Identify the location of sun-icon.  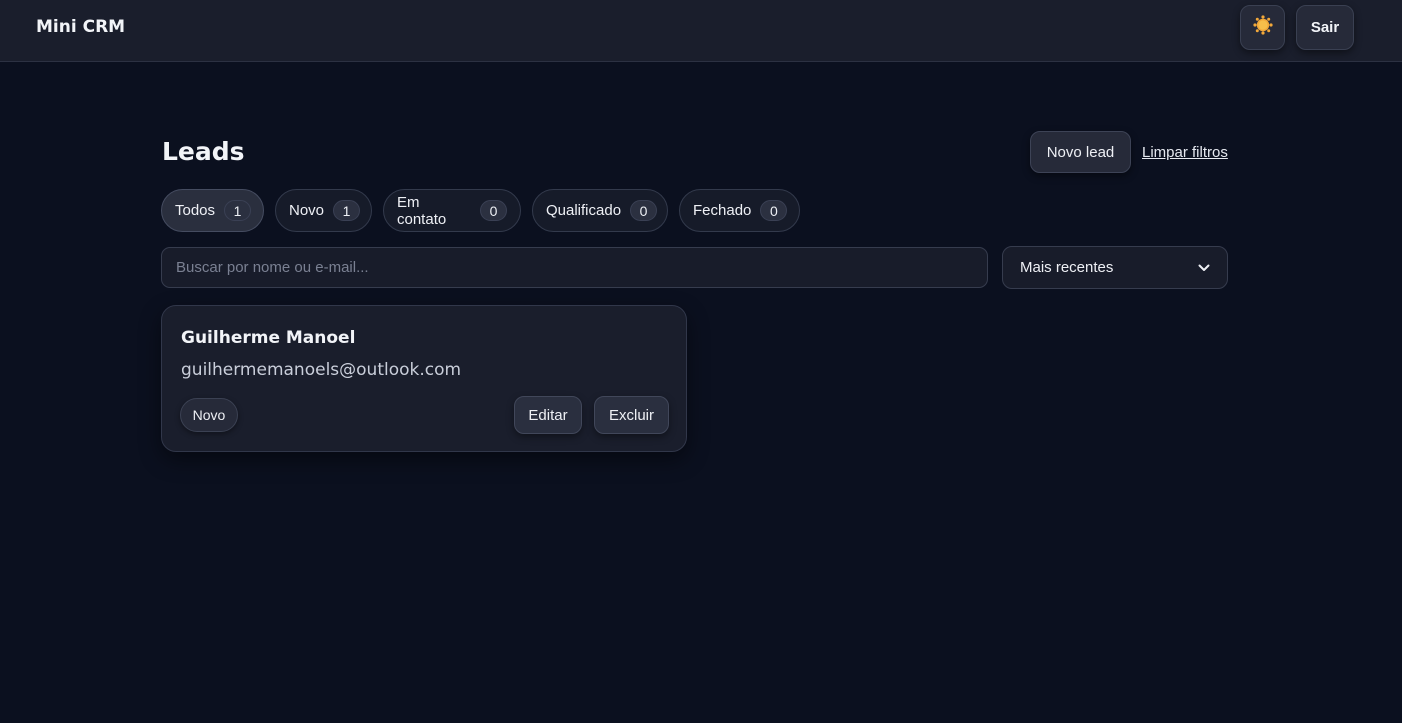
(1263, 27).